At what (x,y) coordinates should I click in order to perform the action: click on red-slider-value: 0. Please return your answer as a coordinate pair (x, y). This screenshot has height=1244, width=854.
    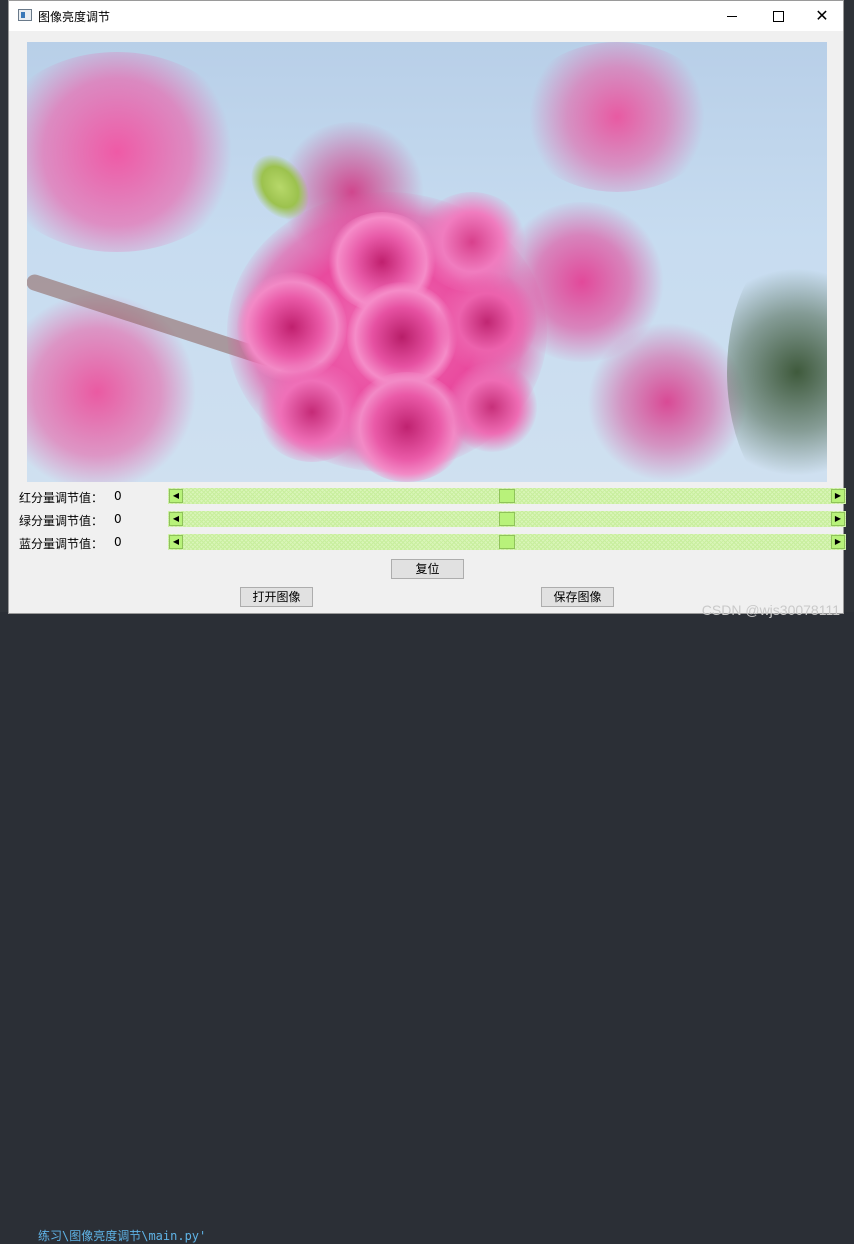
    Looking at the image, I should click on (118, 496).